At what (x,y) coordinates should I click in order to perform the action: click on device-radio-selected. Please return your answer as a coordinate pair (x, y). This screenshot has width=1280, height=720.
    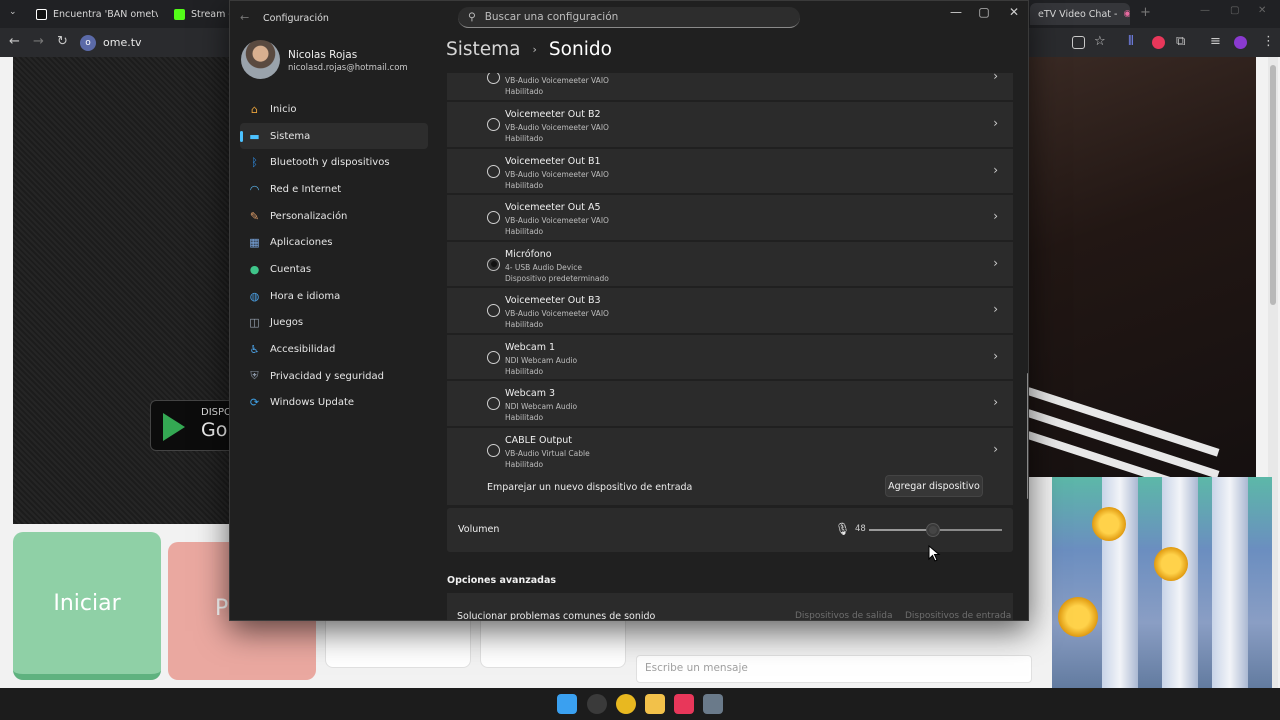
    Looking at the image, I should click on (493, 264).